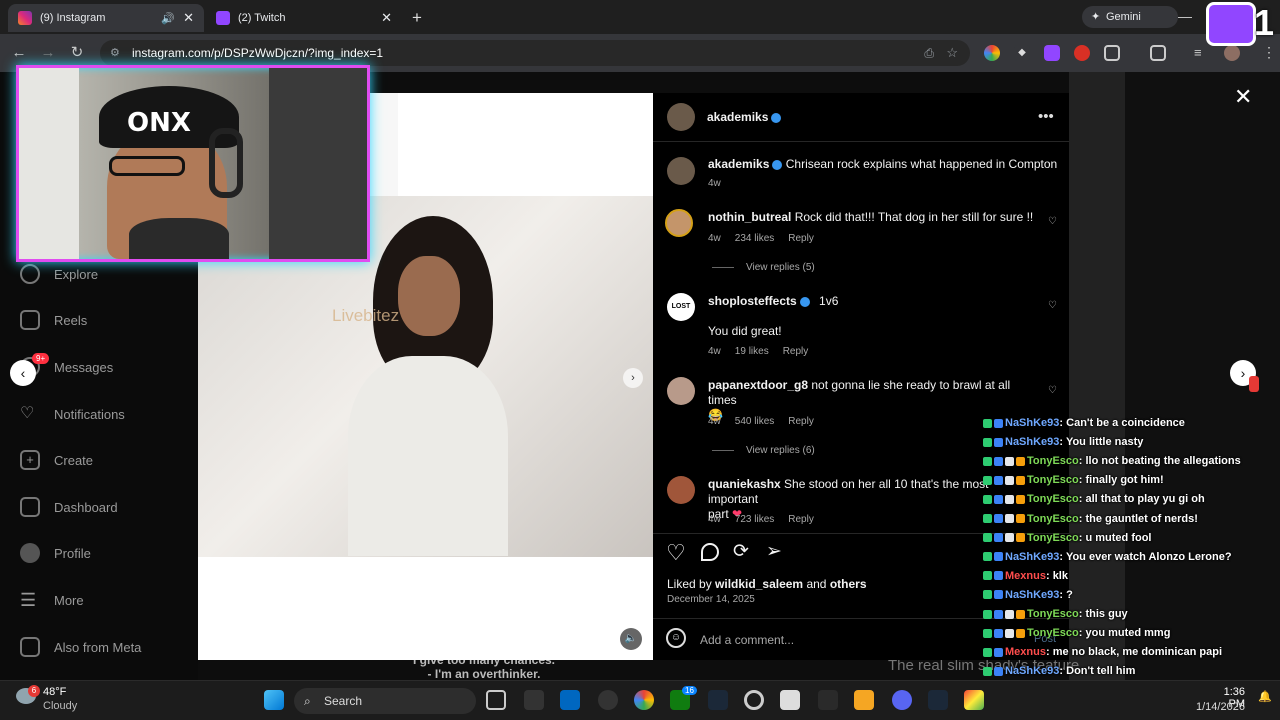  Describe the element at coordinates (417, 18) in the screenshot. I see `new-tab-button: +` at that location.